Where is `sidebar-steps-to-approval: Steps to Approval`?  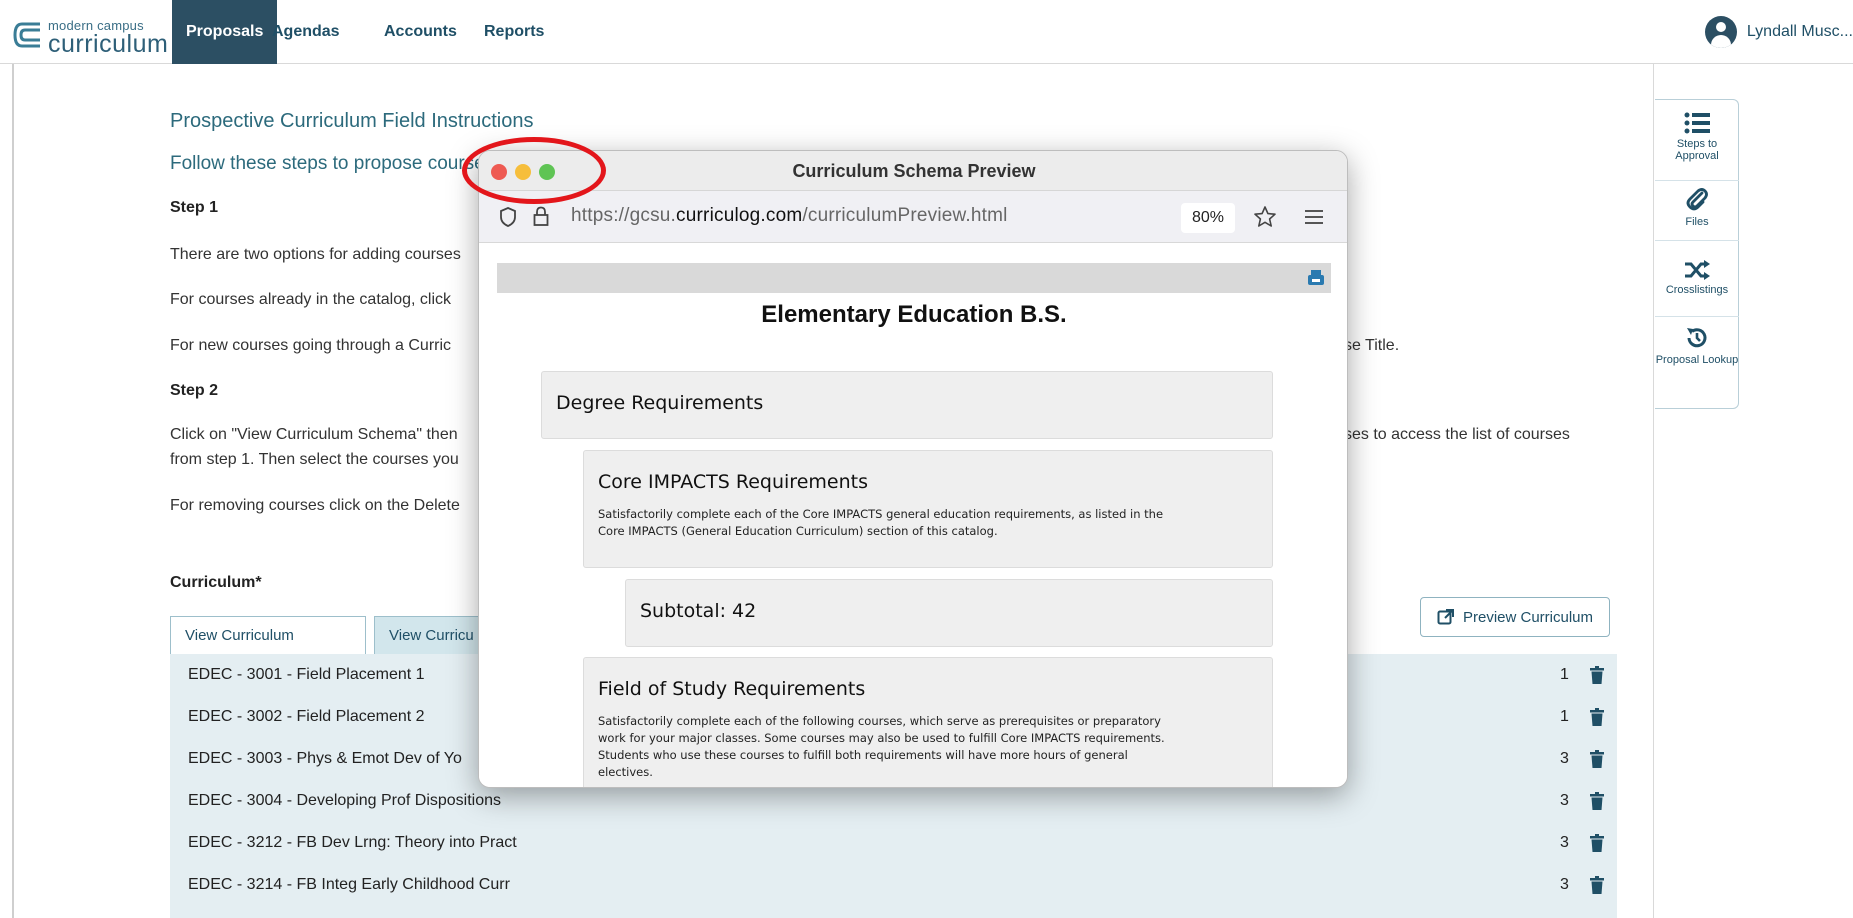
sidebar-steps-to-approval: Steps to Approval is located at coordinates (1697, 137).